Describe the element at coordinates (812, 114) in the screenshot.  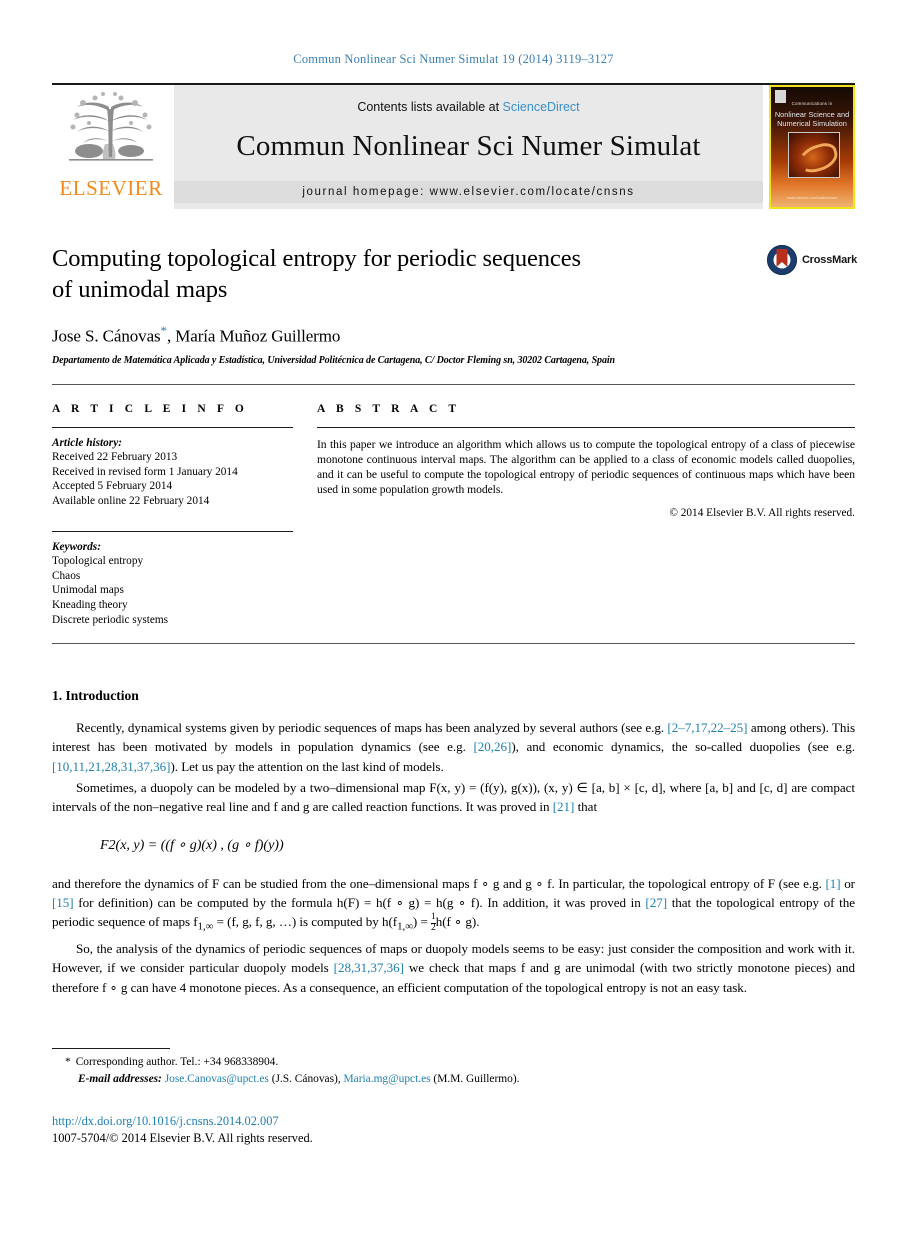
I see `cover-line2-text: Nonlinear Science and` at that location.